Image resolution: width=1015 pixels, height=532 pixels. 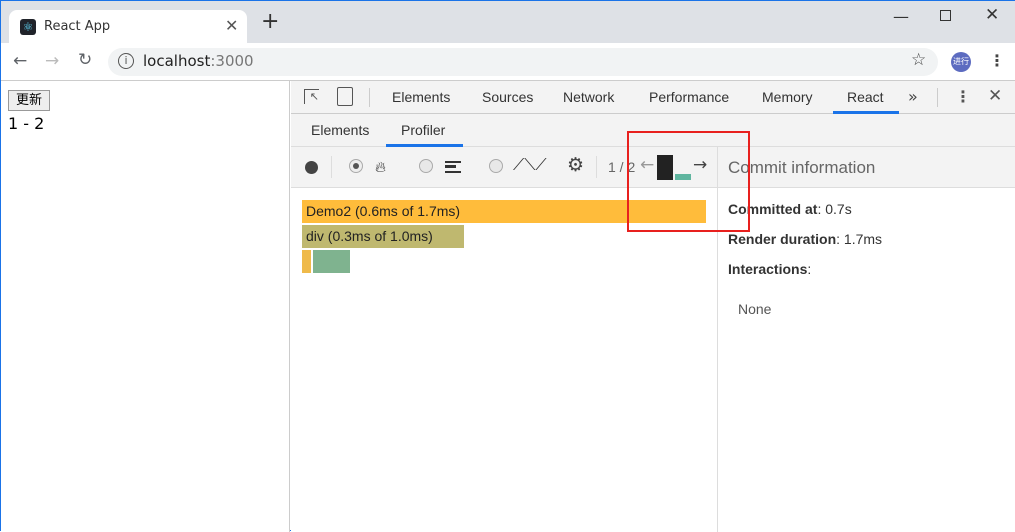 I want to click on tab-react: React, so click(x=865, y=97).